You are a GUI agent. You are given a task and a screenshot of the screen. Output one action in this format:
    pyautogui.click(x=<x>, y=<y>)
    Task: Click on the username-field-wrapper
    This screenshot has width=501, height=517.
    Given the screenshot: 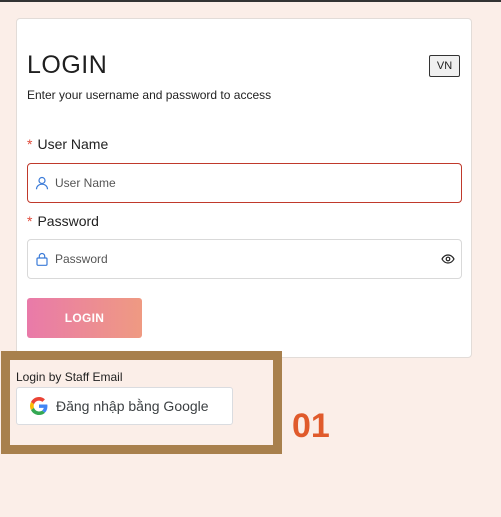 What is the action you would take?
    pyautogui.click(x=244, y=183)
    